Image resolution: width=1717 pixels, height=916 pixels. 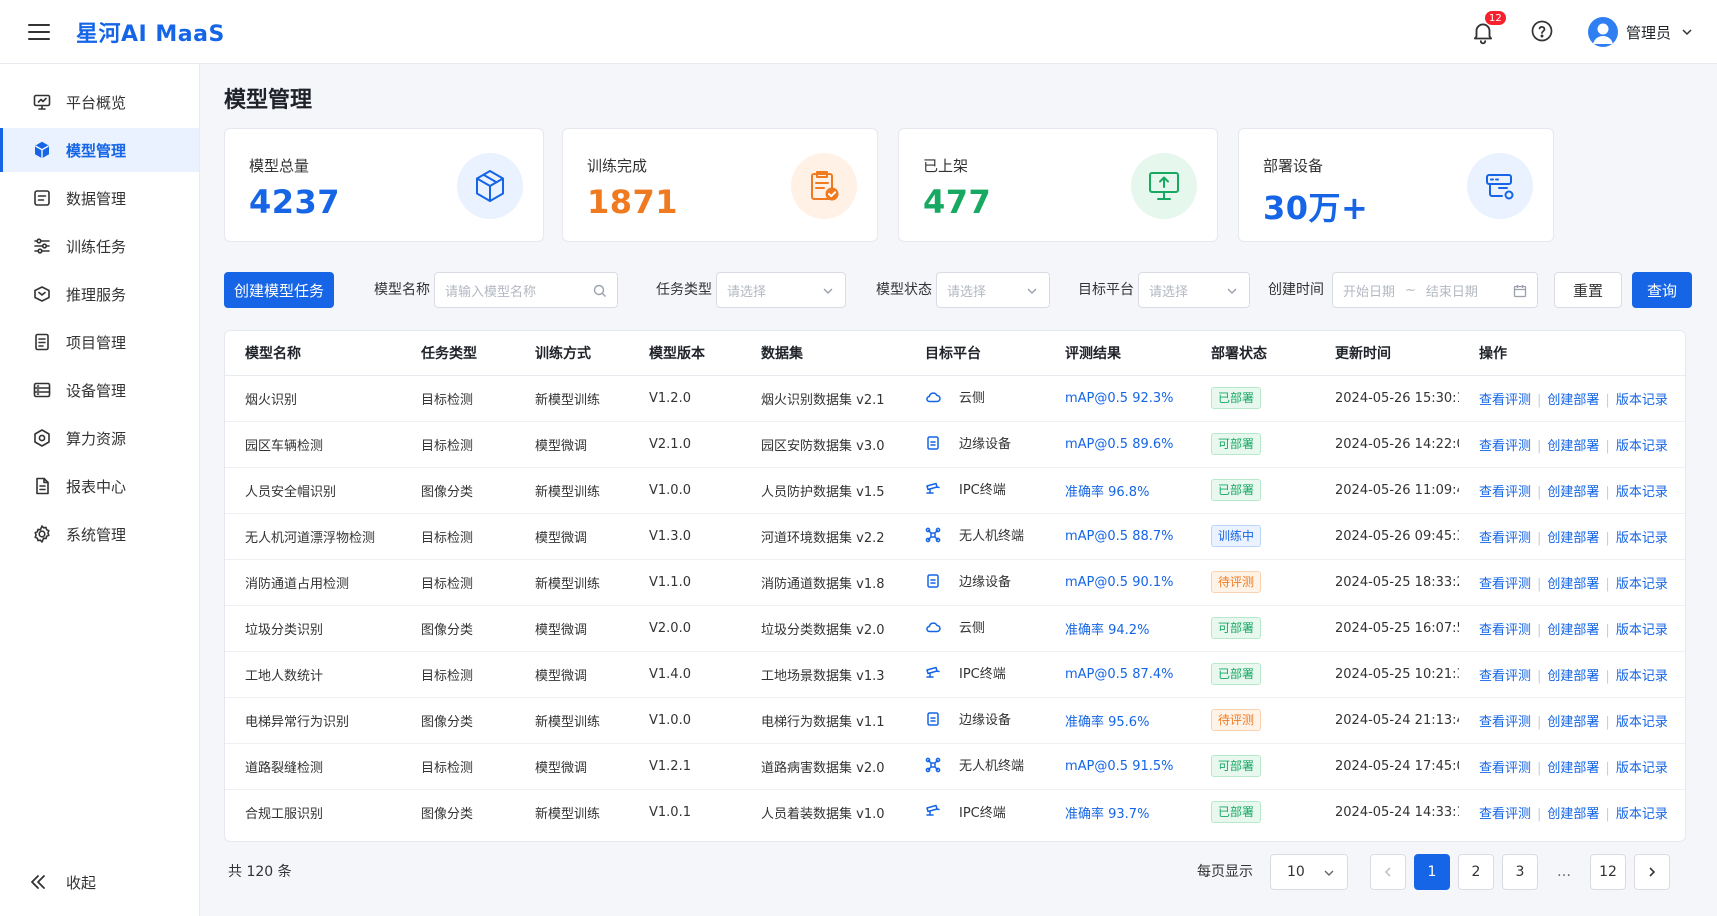 I want to click on model-status-select: 请选择, so click(x=993, y=290).